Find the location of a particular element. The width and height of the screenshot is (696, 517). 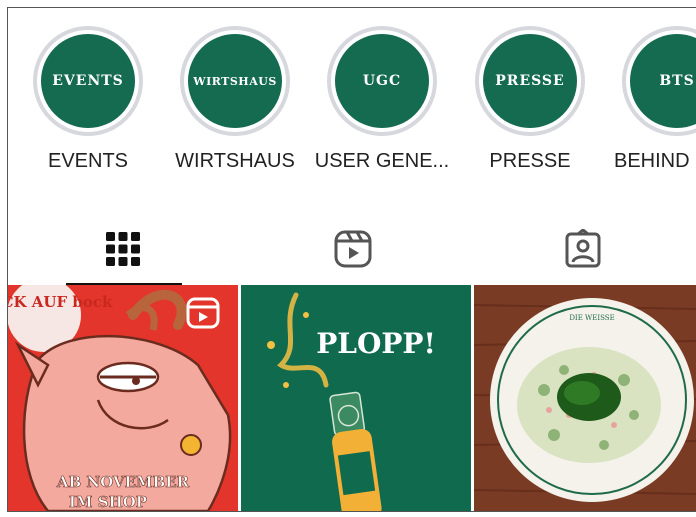

highlight-presse: PRESSE PRESSE is located at coordinates (530, 99).